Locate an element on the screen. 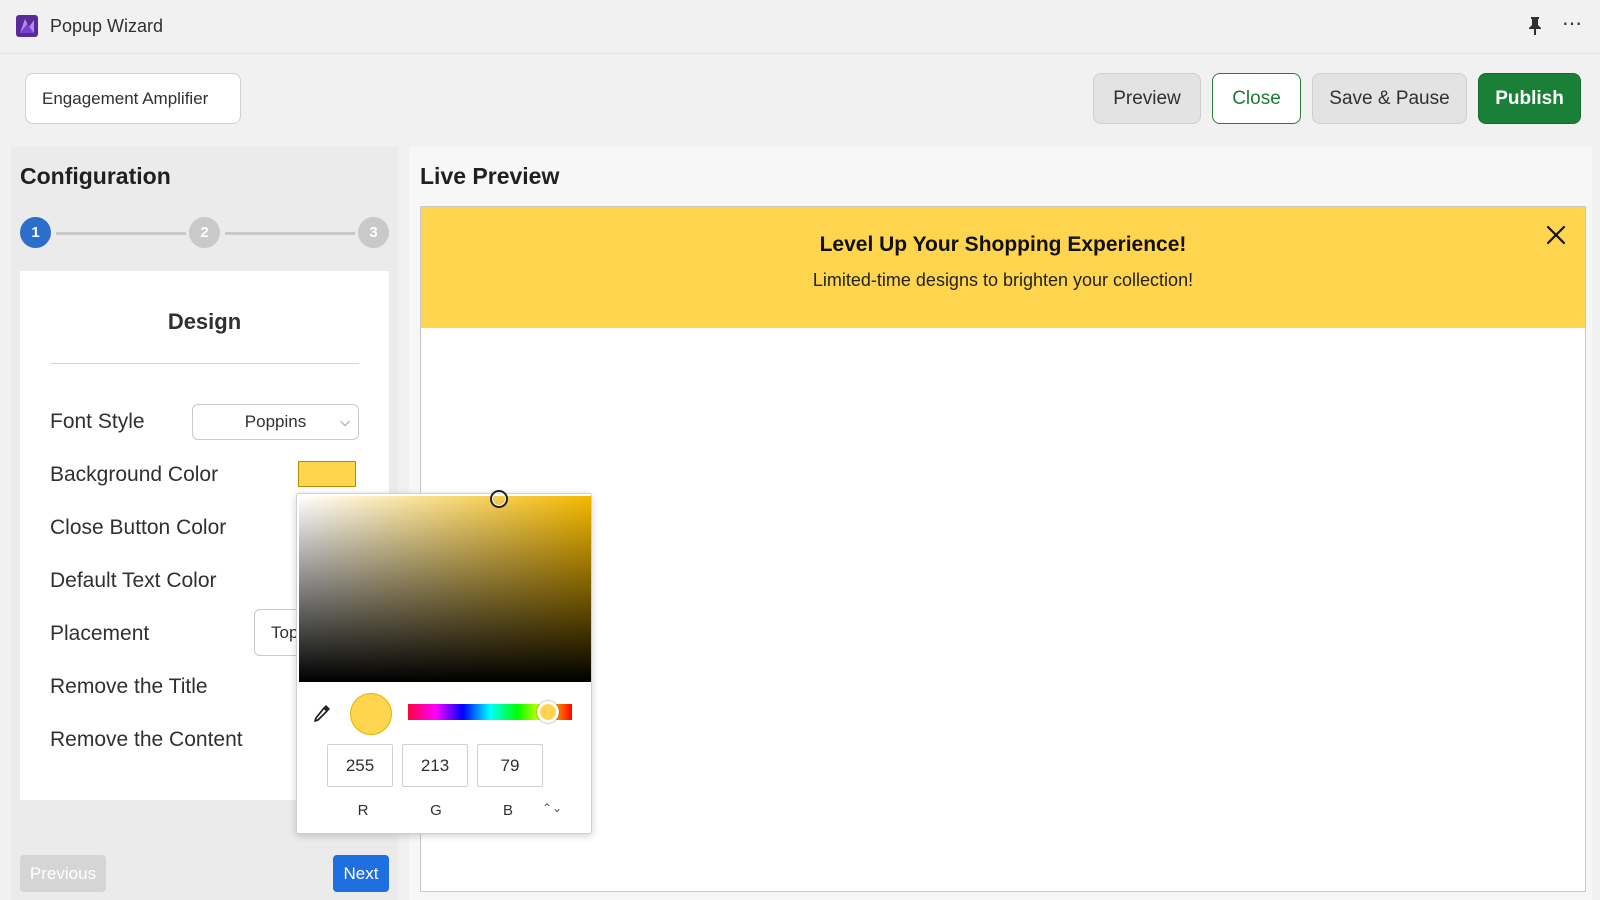 The width and height of the screenshot is (1600, 900). eyedropper-icon is located at coordinates (322, 713).